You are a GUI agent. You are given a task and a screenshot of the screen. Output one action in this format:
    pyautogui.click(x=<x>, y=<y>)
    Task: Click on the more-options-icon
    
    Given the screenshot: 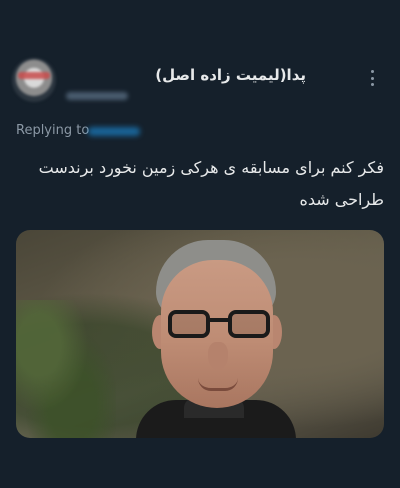 What is the action you would take?
    pyautogui.click(x=372, y=78)
    